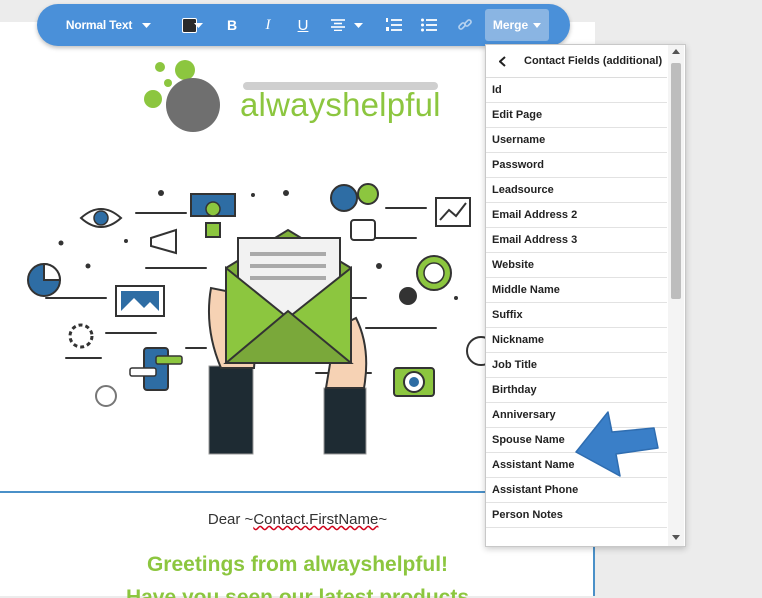 The width and height of the screenshot is (762, 598). I want to click on merge-field-item: Middle Name, so click(576, 290).